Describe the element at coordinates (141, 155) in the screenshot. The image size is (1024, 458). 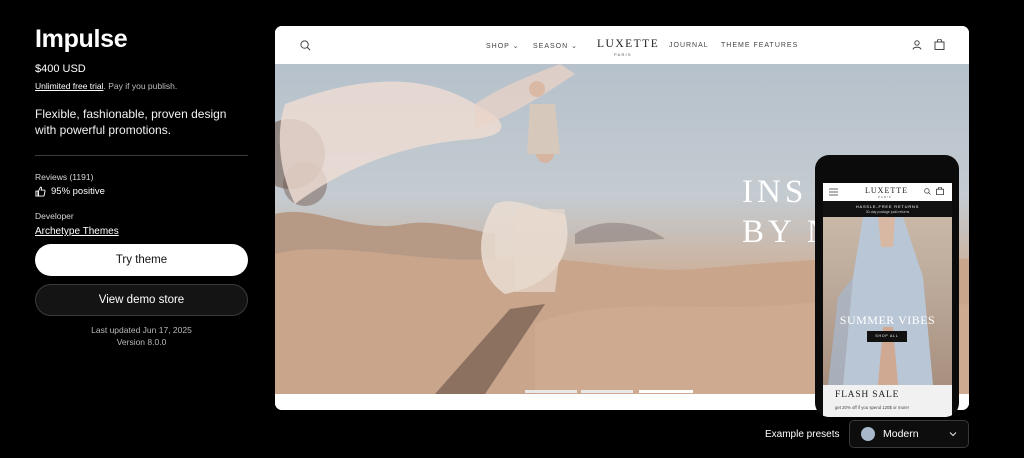
I see `divider` at that location.